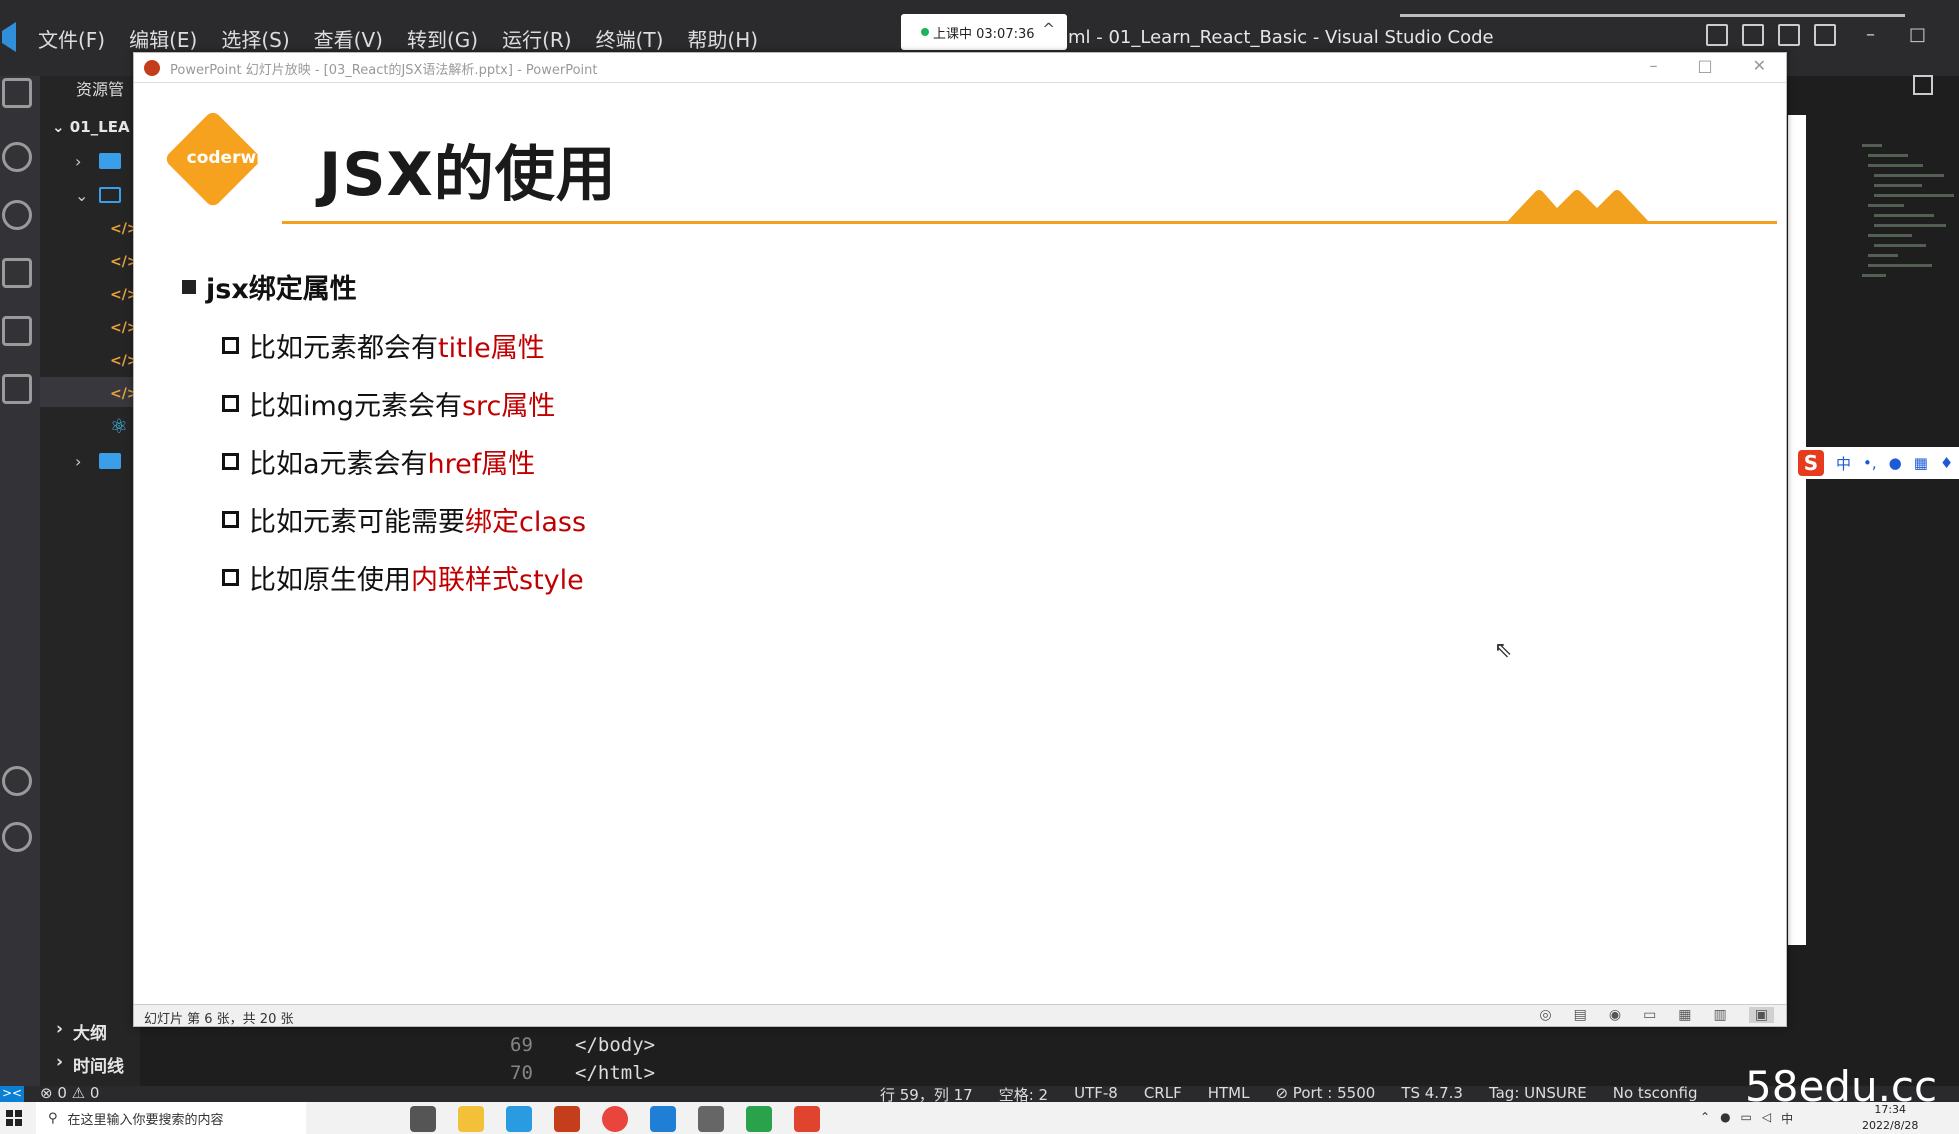 Image resolution: width=1959 pixels, height=1134 pixels. What do you see at coordinates (60, 1062) in the screenshot?
I see `chevron-right-icon: ›` at bounding box center [60, 1062].